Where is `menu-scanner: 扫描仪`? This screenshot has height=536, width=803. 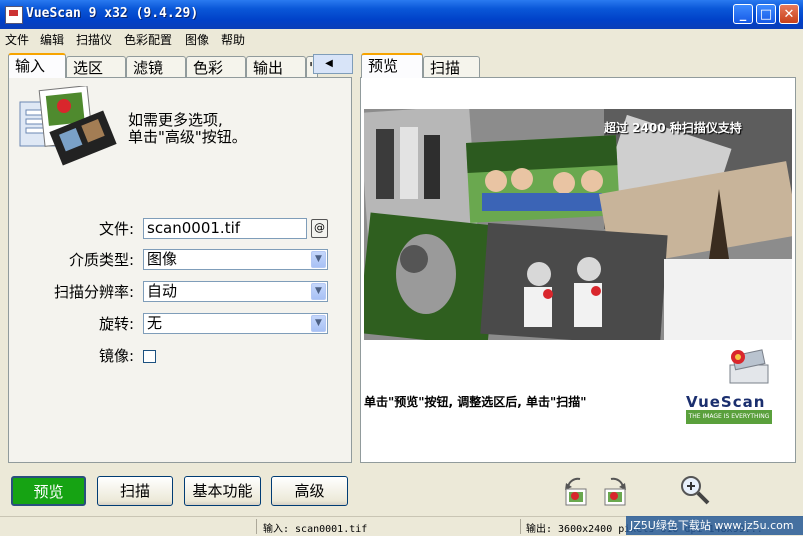
menu-scanner: 扫描仪 is located at coordinates (94, 39).